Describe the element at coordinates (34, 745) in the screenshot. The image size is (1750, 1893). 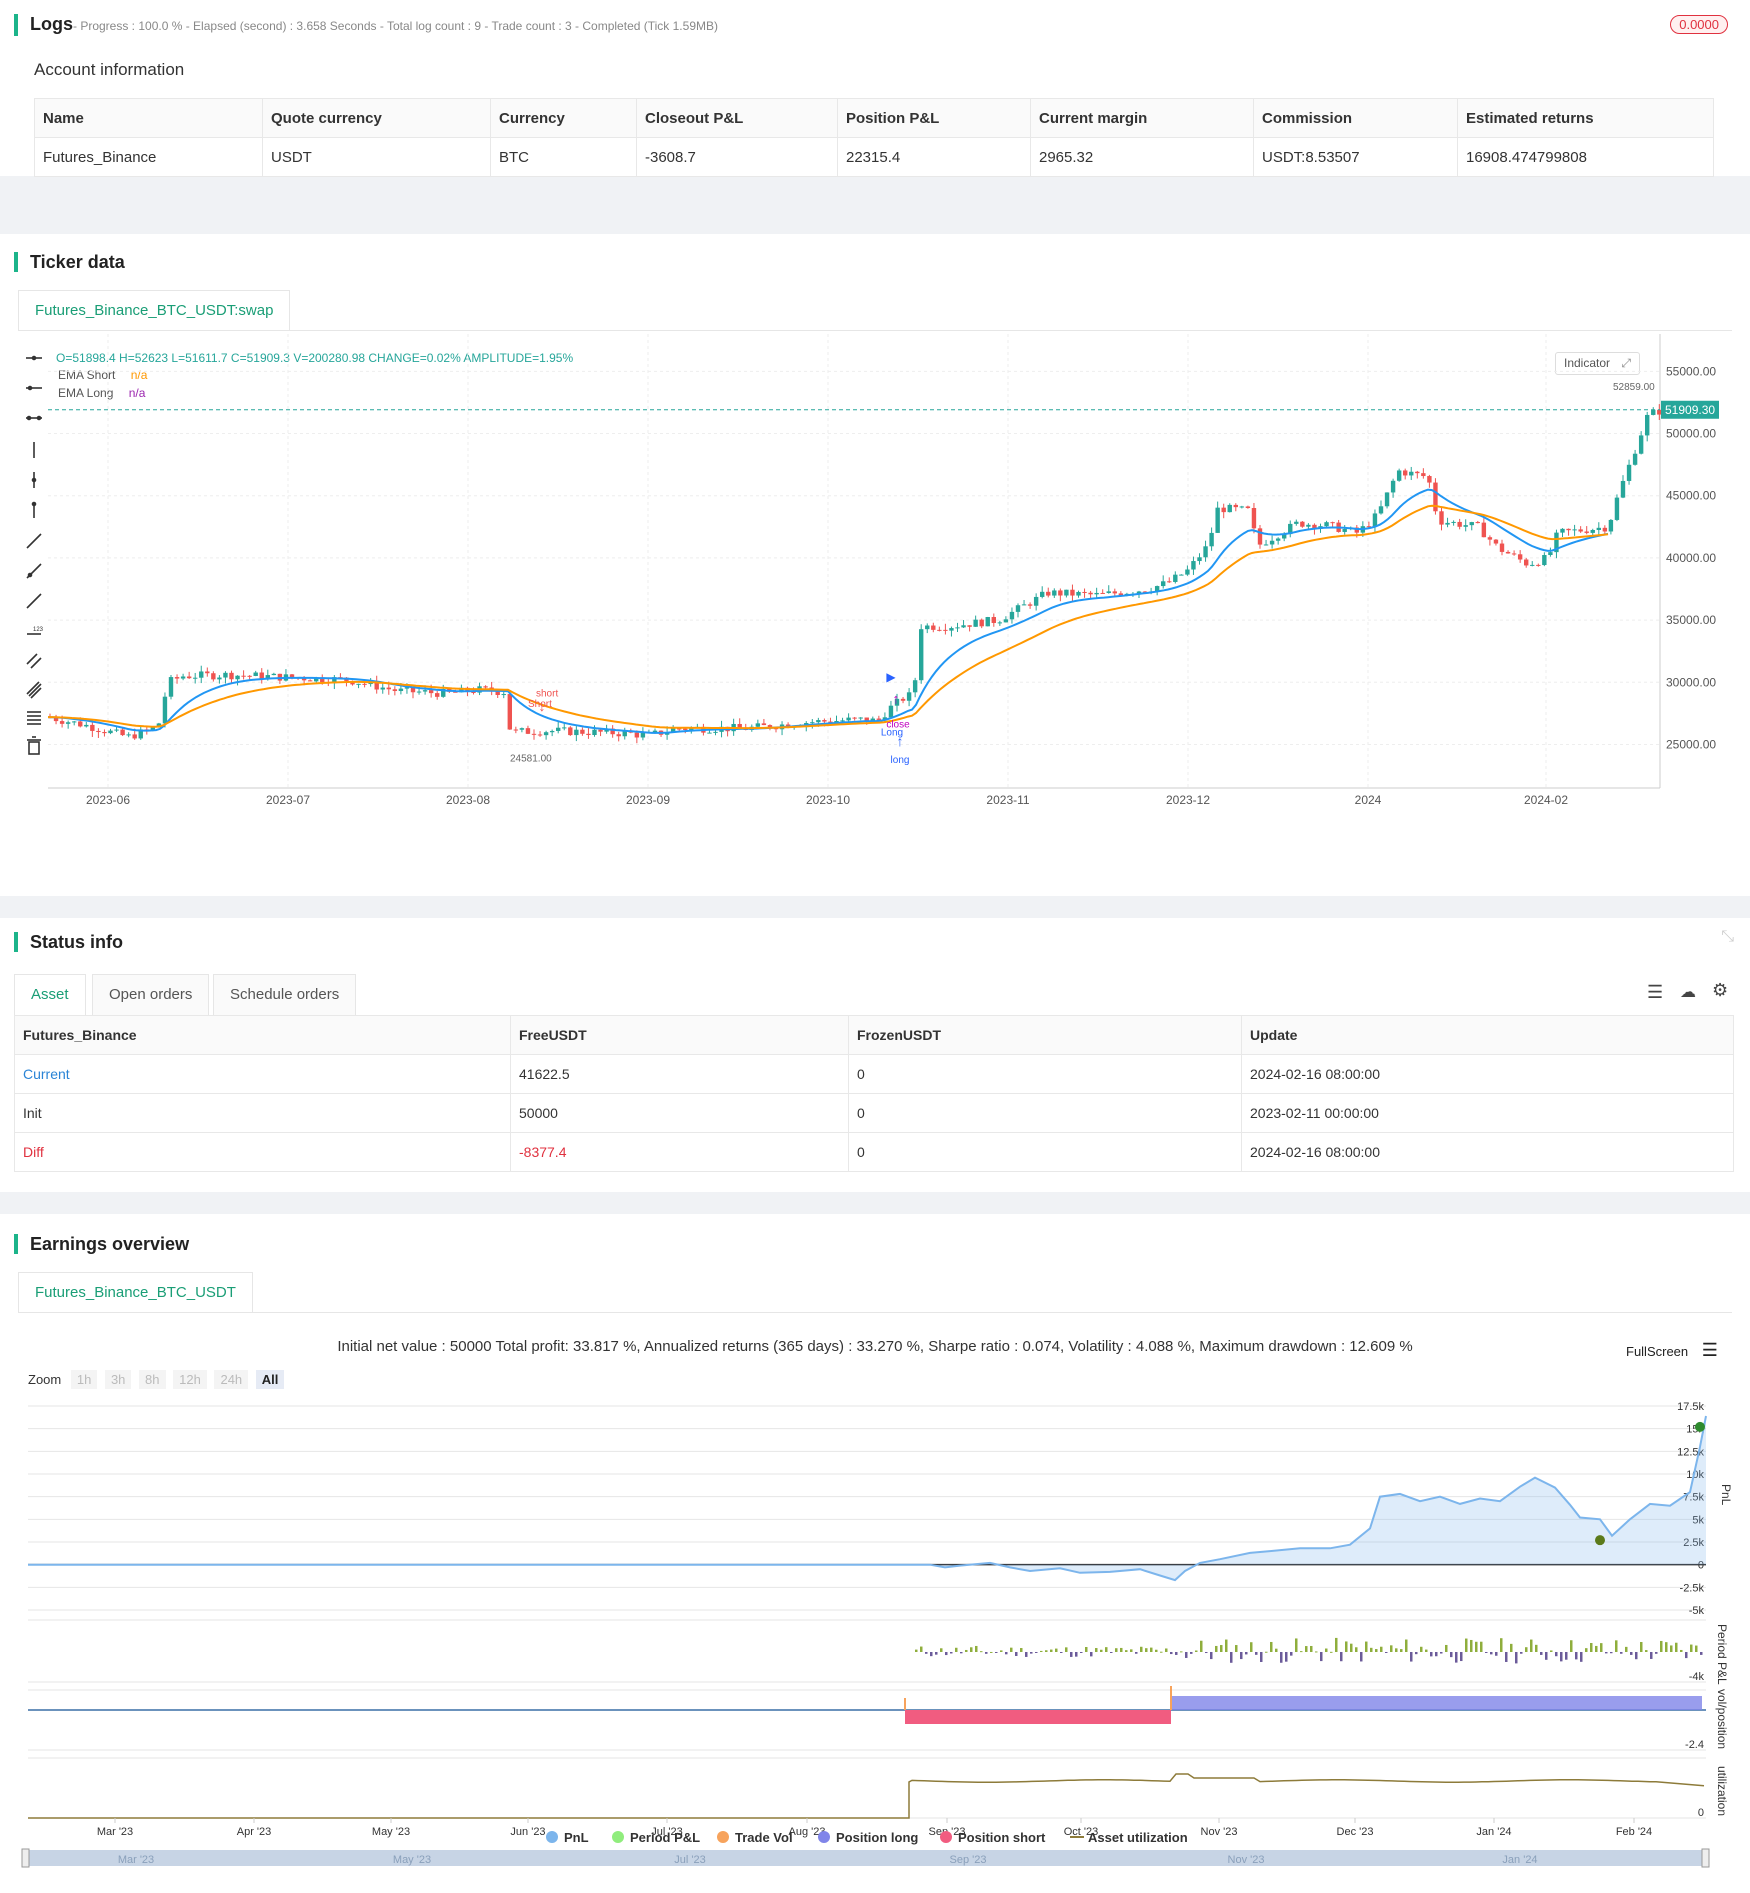
I see `trash-icon` at that location.